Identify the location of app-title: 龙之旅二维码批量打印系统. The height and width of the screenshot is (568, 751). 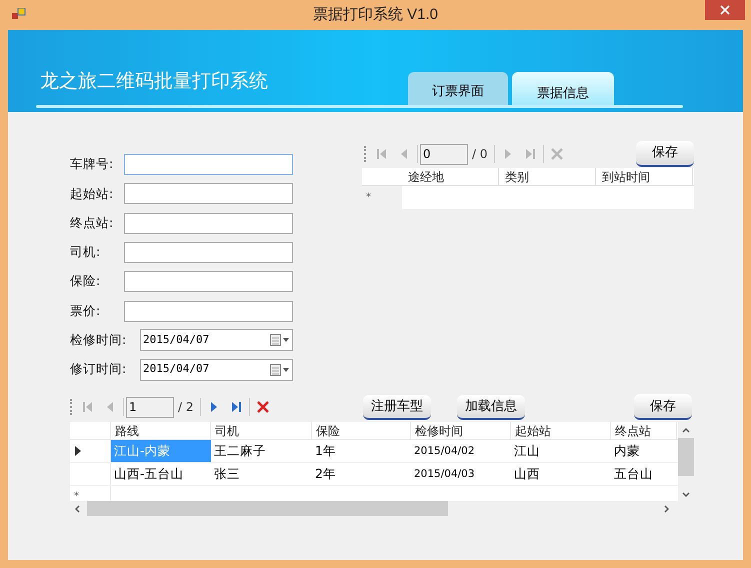
(154, 81).